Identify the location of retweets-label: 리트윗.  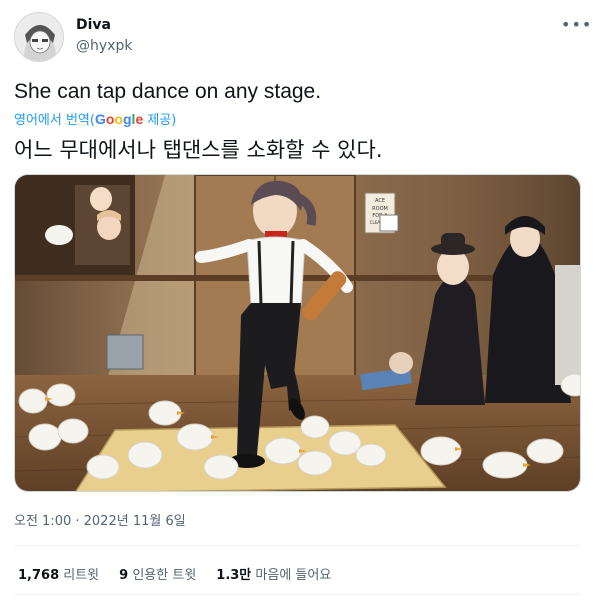
(81, 575).